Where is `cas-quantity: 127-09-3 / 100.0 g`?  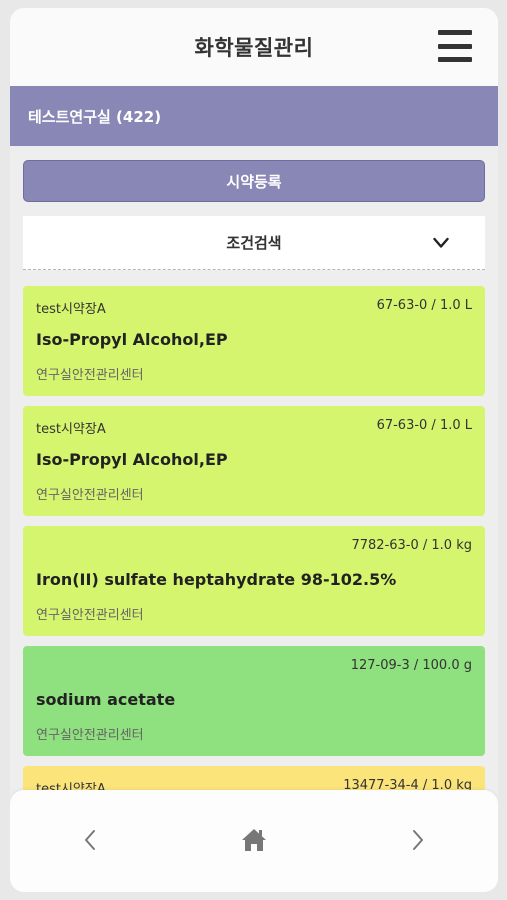
cas-quantity: 127-09-3 / 100.0 g is located at coordinates (411, 665).